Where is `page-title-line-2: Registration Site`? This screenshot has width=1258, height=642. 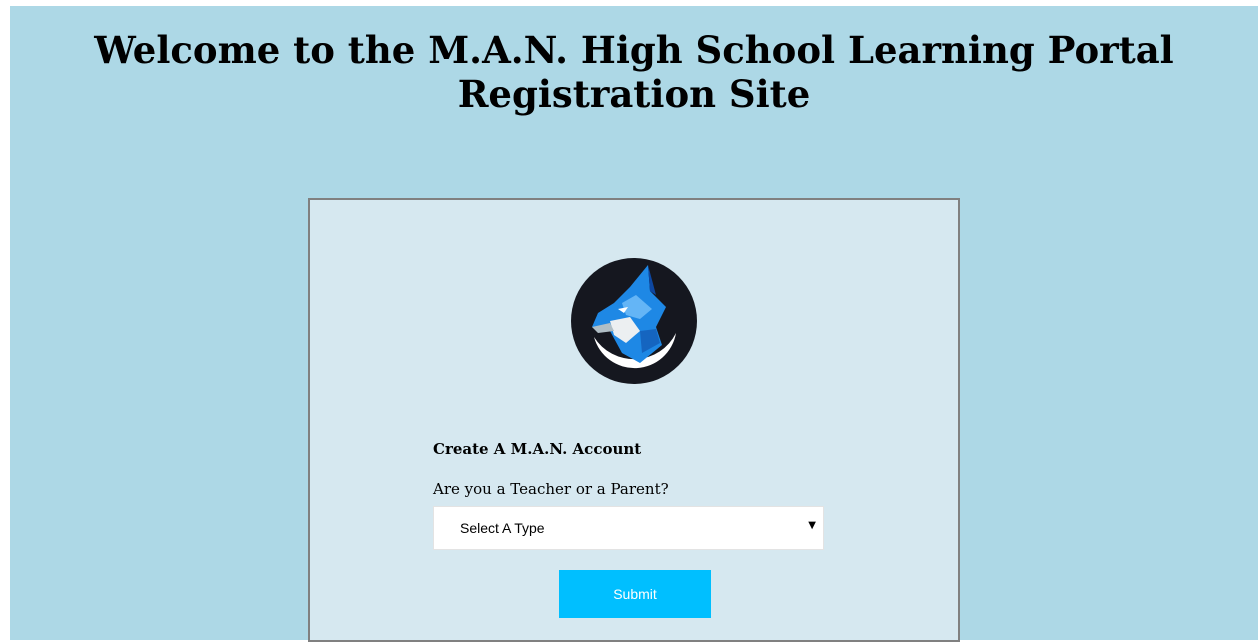 page-title-line-2: Registration Site is located at coordinates (634, 94).